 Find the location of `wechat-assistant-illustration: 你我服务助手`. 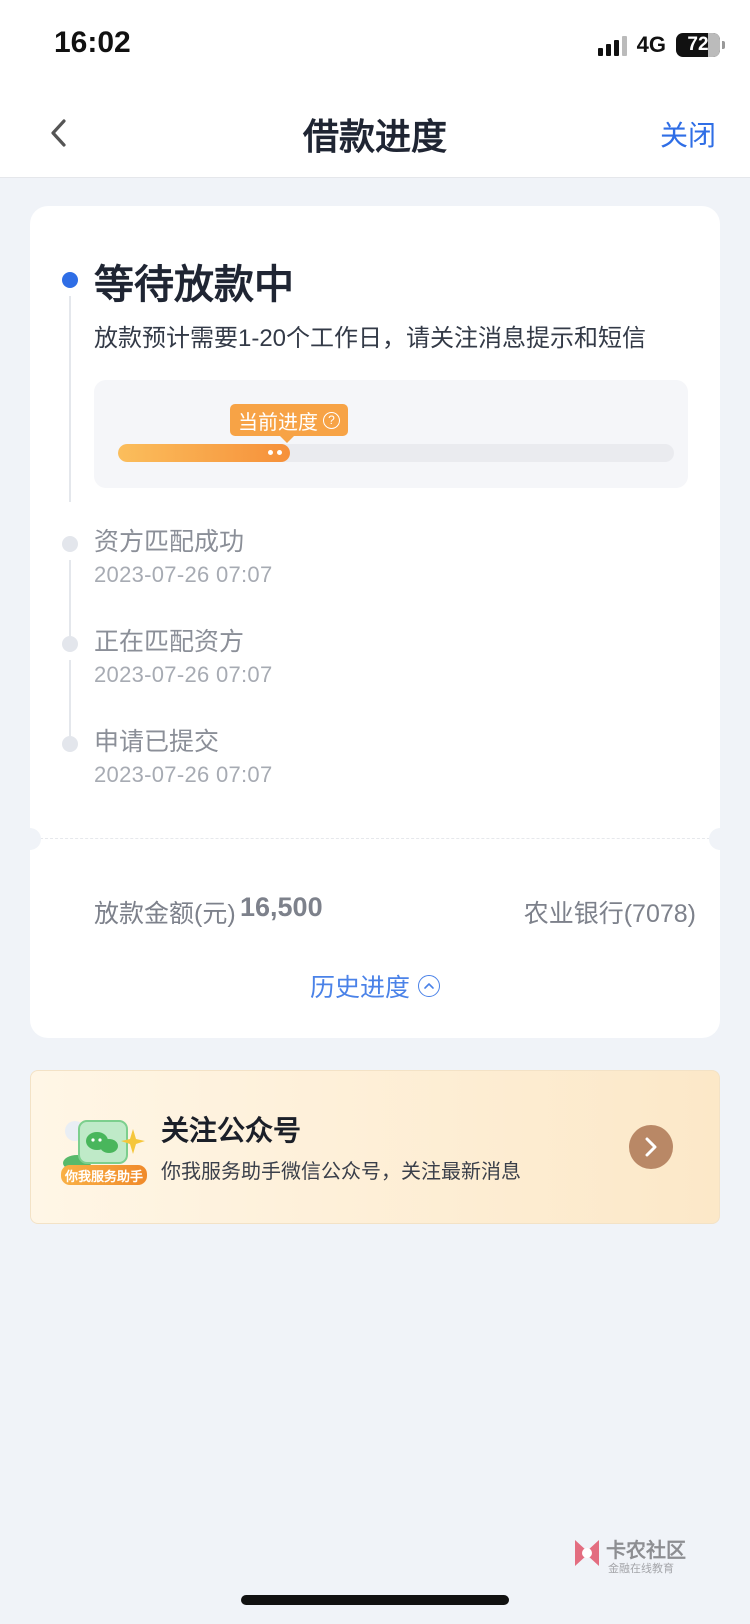

wechat-assistant-illustration: 你我服务助手 is located at coordinates (104, 1150).